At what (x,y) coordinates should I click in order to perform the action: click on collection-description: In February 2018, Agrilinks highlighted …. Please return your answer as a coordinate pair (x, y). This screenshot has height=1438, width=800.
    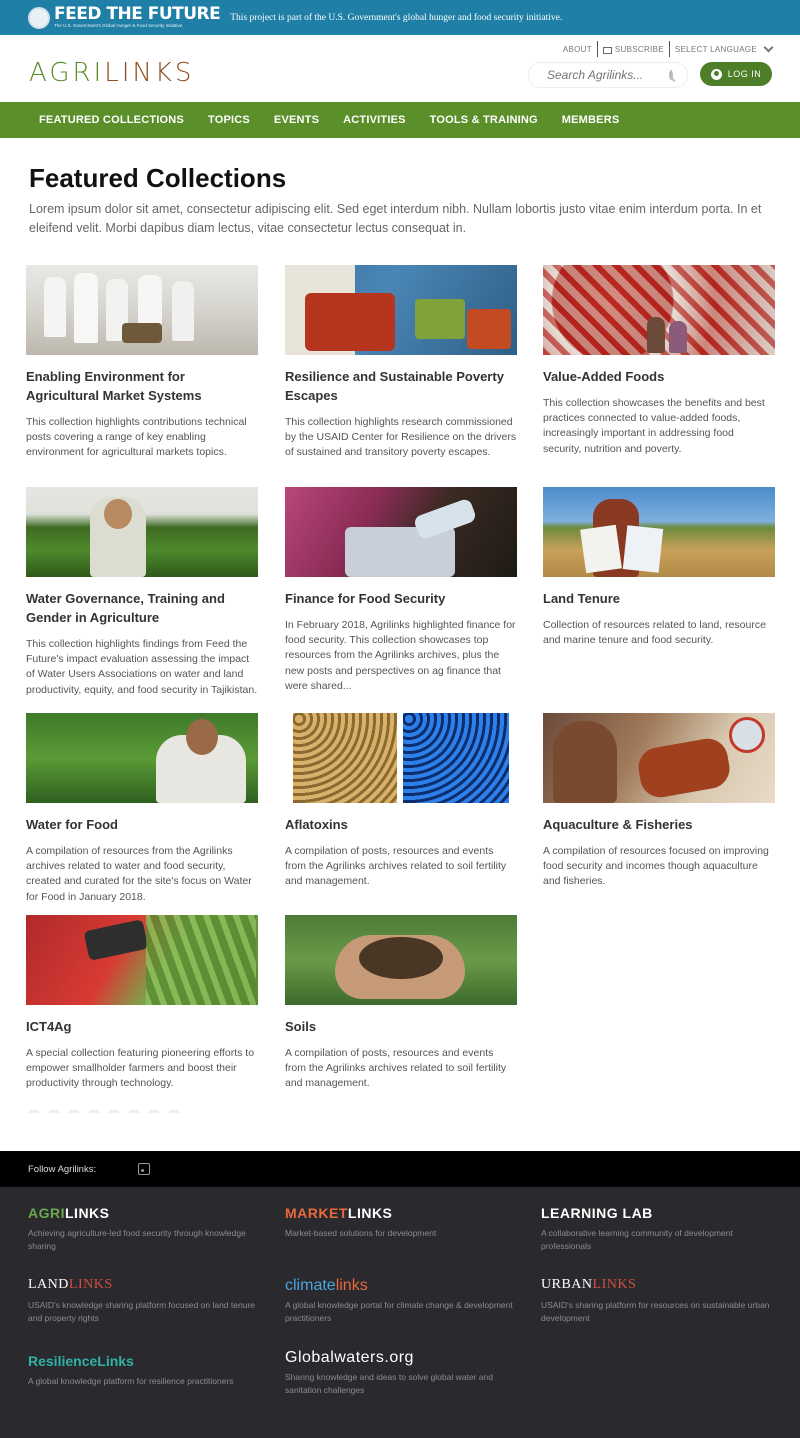
    Looking at the image, I should click on (400, 655).